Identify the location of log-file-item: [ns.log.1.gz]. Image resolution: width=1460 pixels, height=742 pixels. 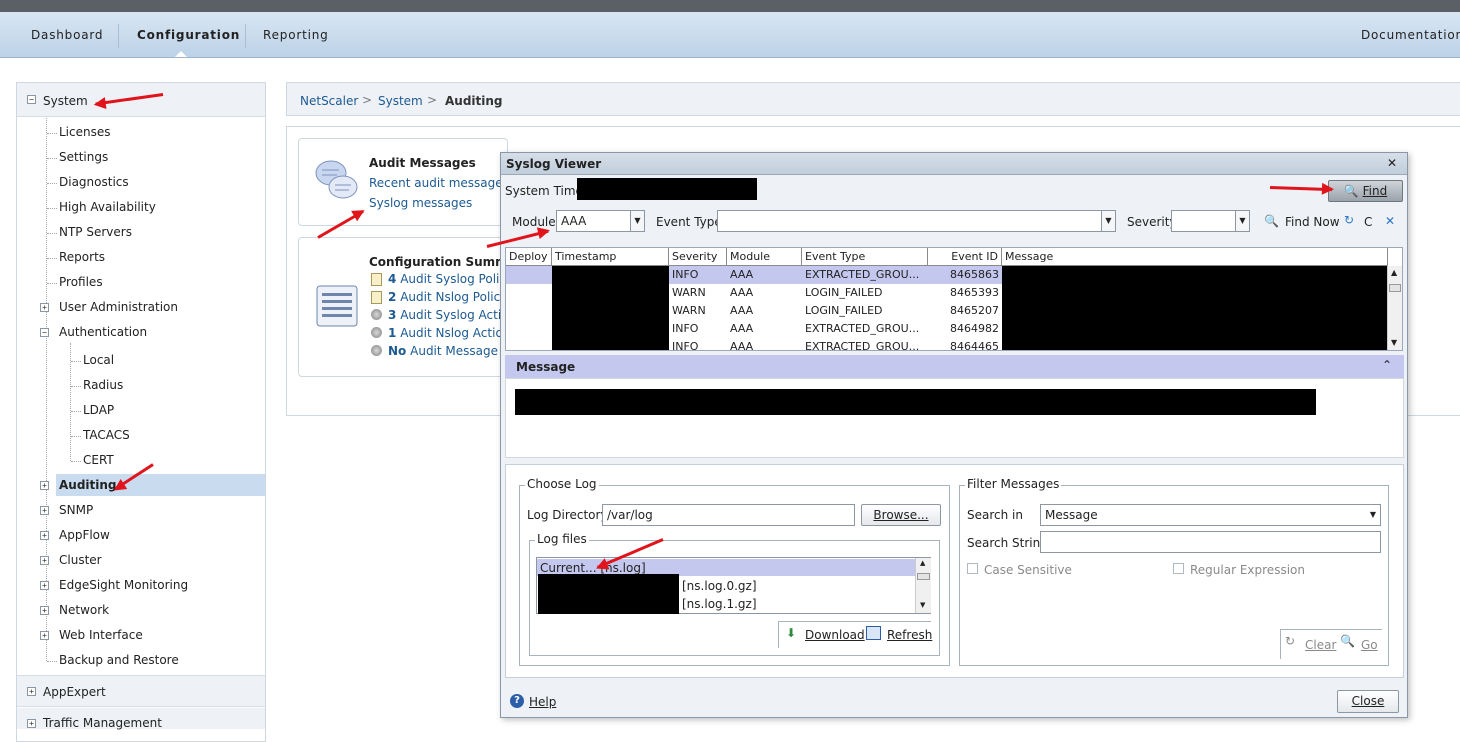
(719, 604).